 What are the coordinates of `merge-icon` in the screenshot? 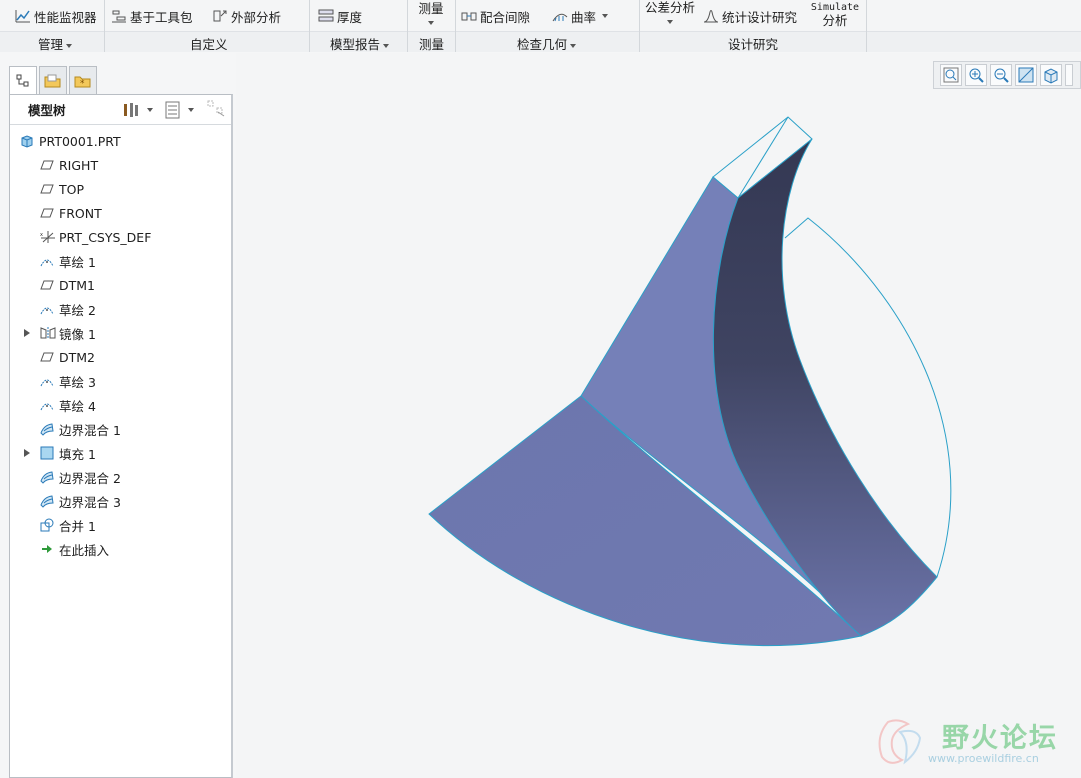 It's located at (47, 525).